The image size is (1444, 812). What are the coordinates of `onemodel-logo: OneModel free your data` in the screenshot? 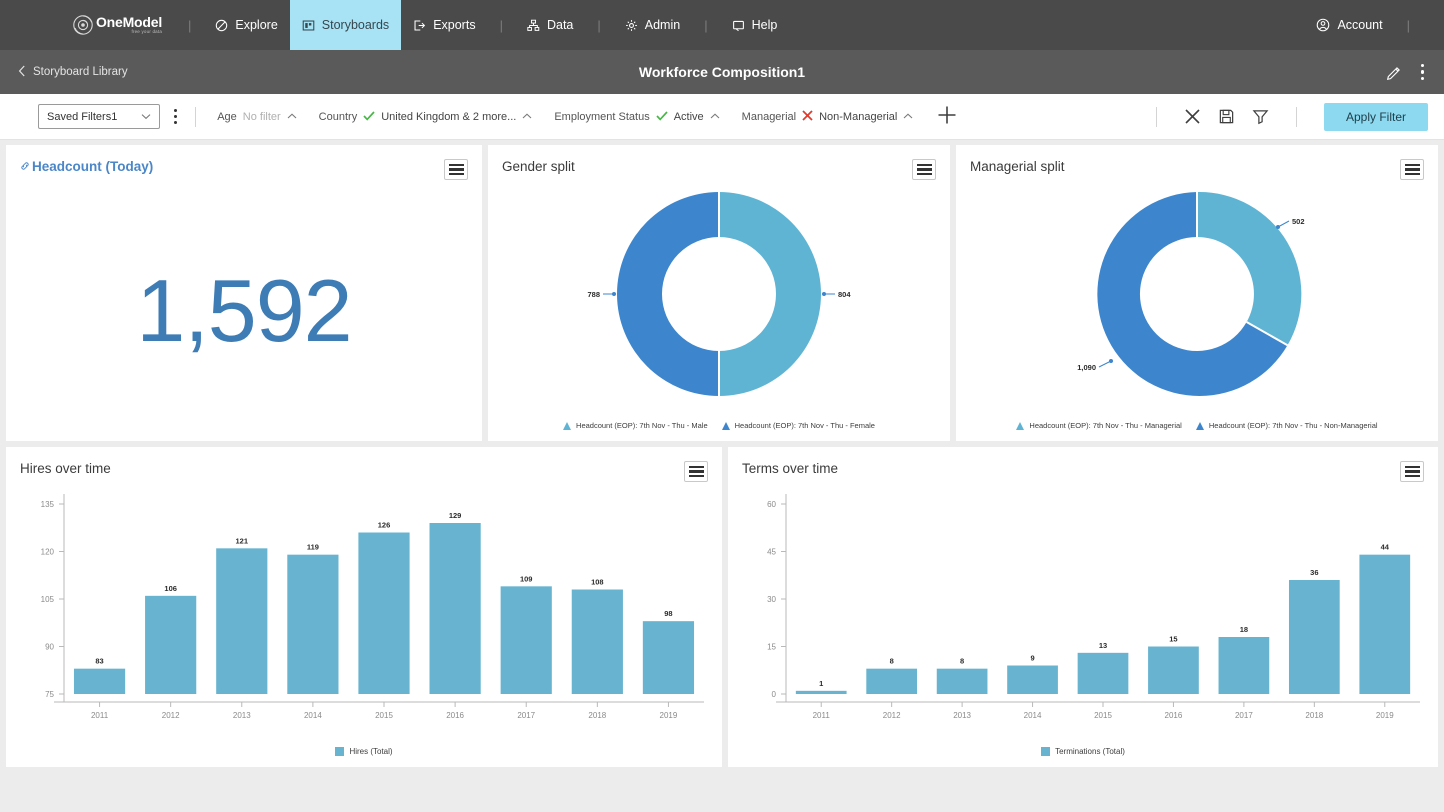 It's located at (117, 25).